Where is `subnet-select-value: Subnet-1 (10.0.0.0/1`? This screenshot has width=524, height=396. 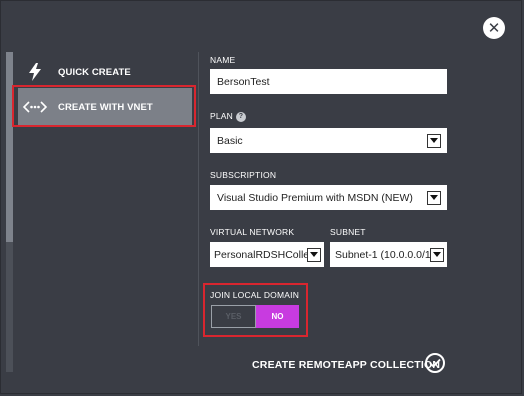 subnet-select-value: Subnet-1 (10.0.0.0/1 is located at coordinates (382, 254).